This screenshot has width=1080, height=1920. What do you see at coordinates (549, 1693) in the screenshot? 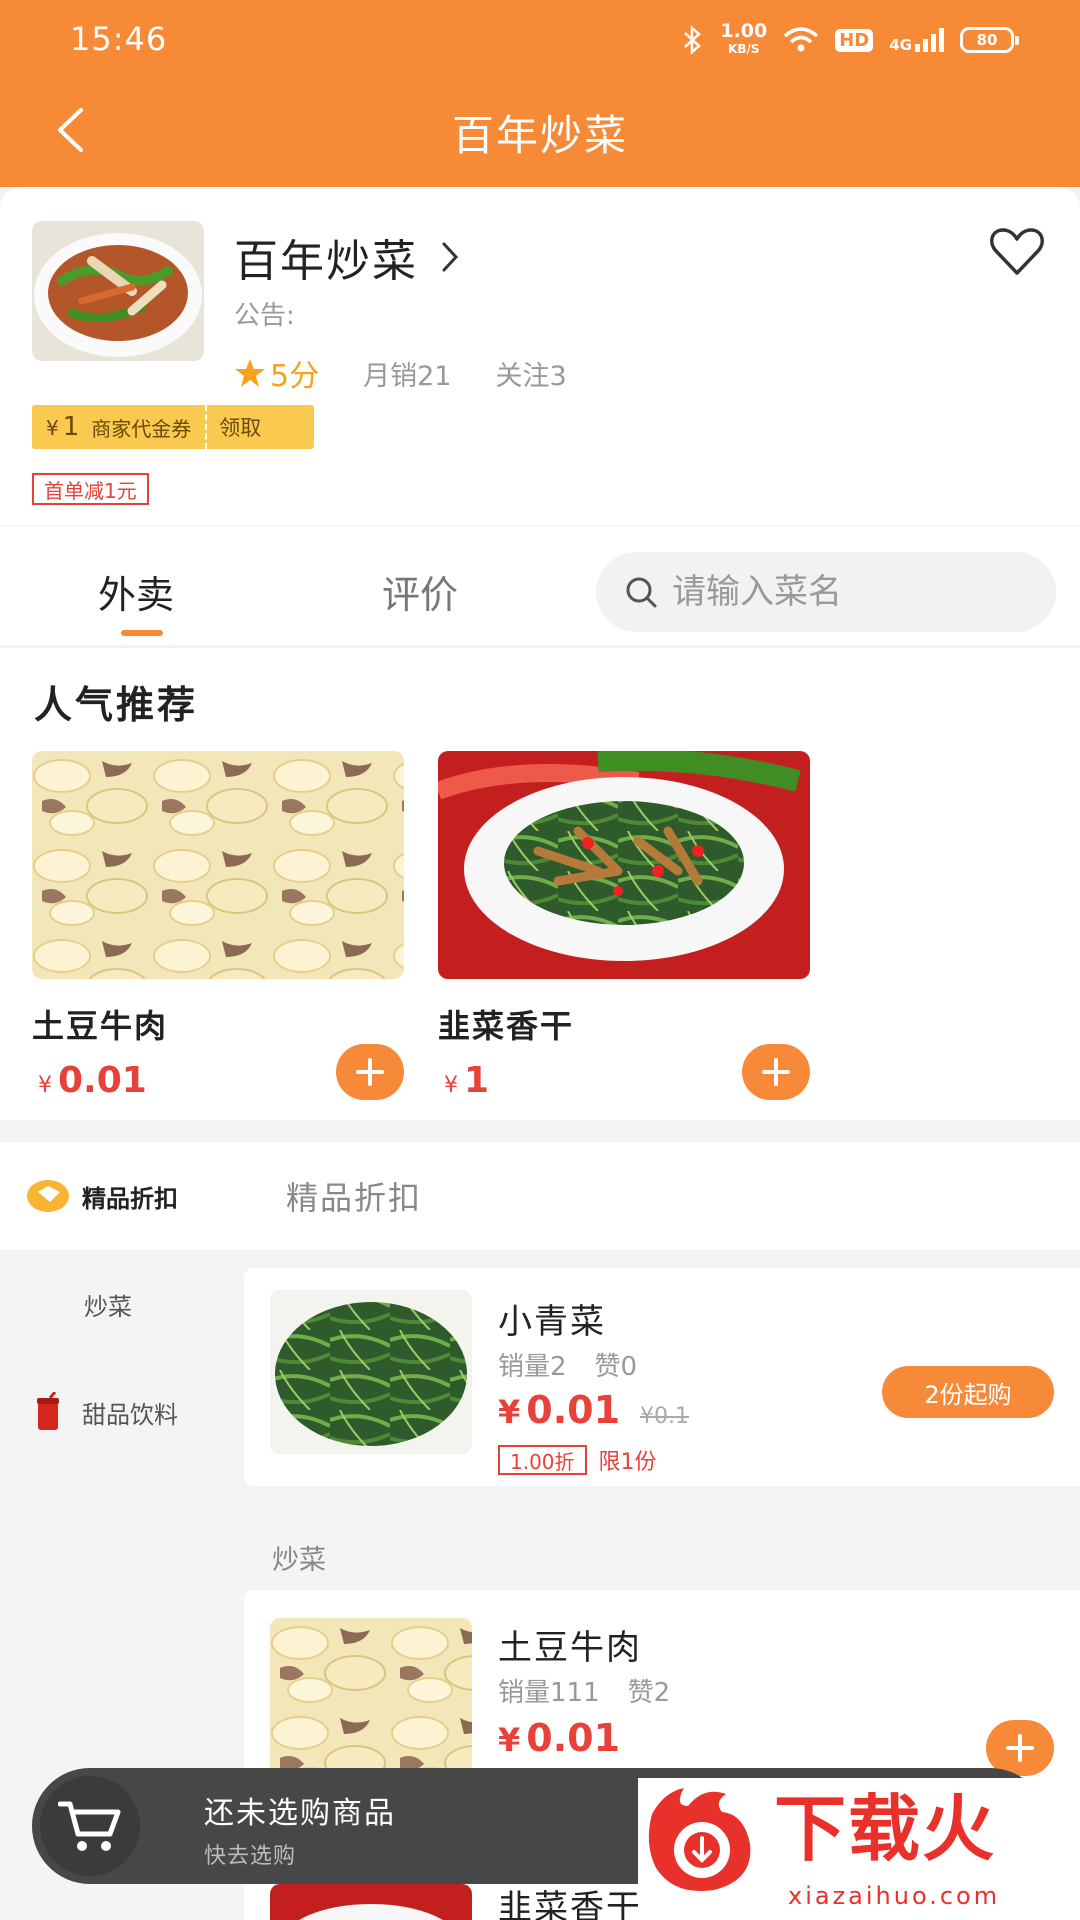
I see `dish-sales: 销量111` at bounding box center [549, 1693].